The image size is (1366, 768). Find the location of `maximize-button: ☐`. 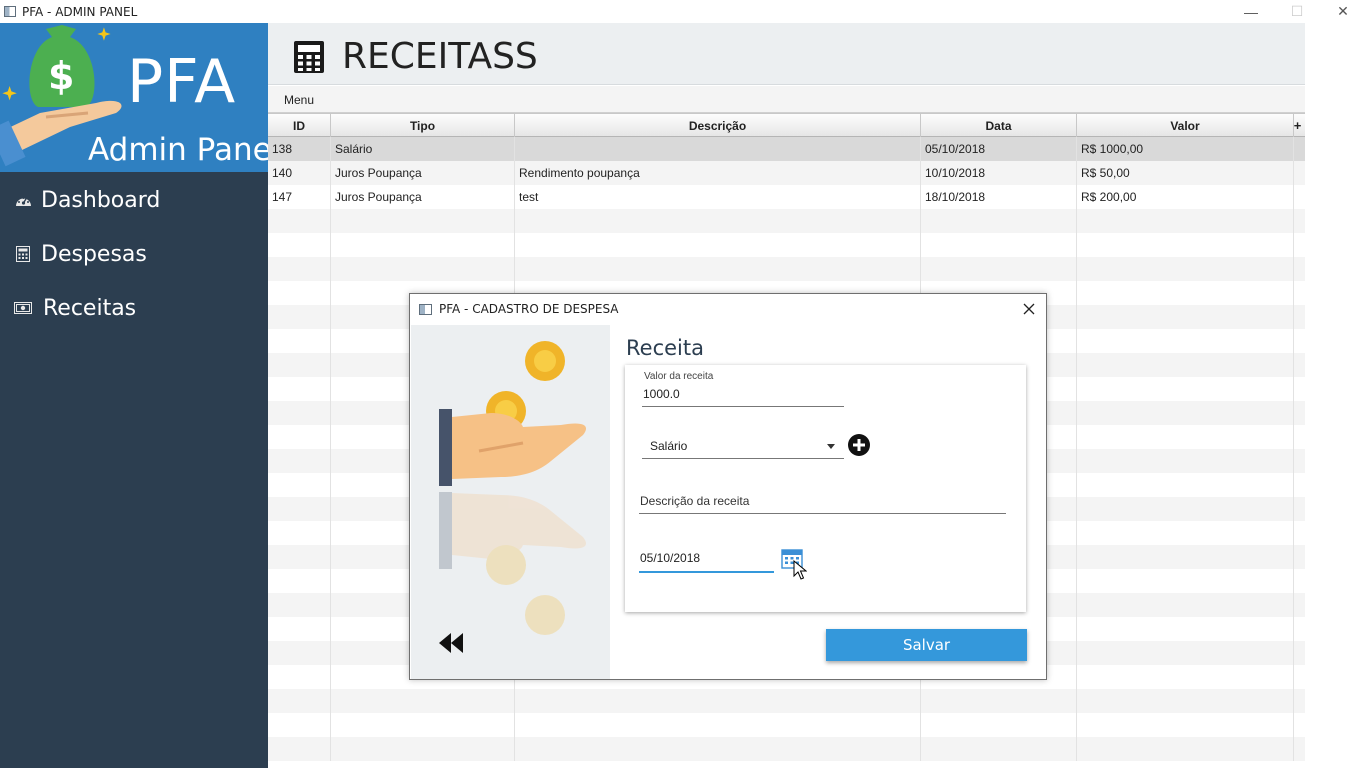

maximize-button: ☐ is located at coordinates (1297, 11).